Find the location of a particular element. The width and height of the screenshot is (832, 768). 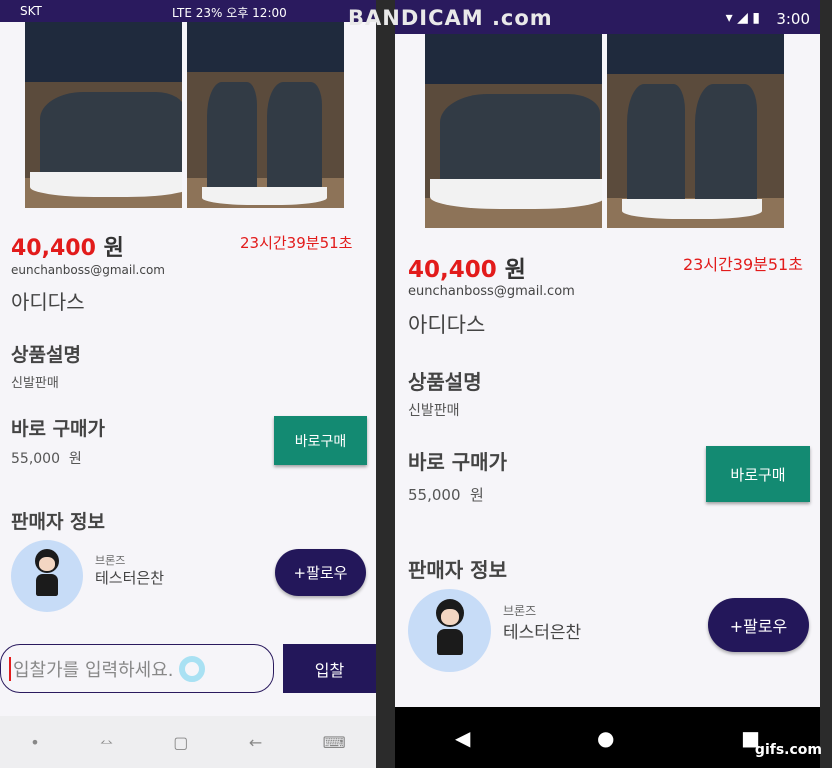

buy-now-button-right: 바로구매 is located at coordinates (758, 474).